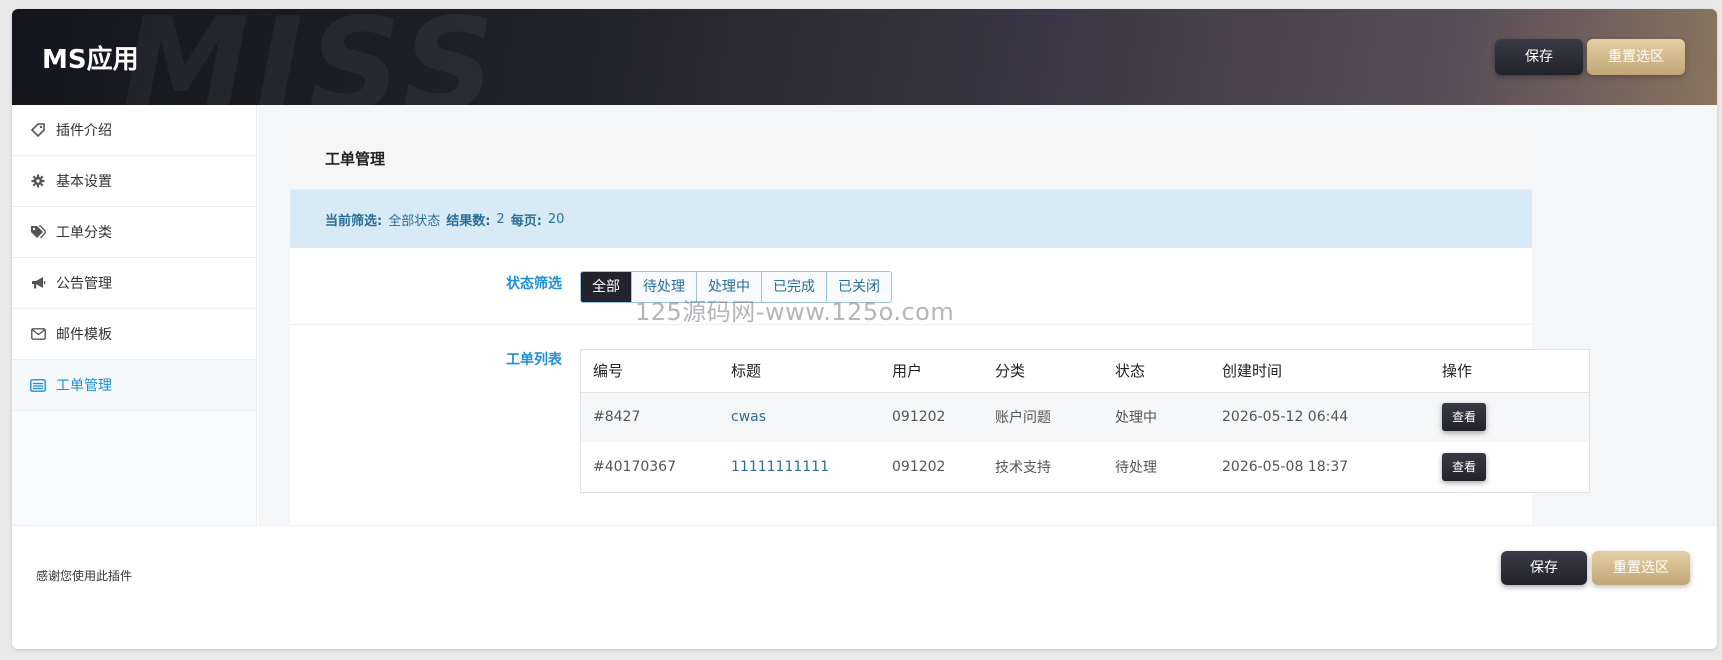 The width and height of the screenshot is (1722, 660). I want to click on gear-icon, so click(38, 181).